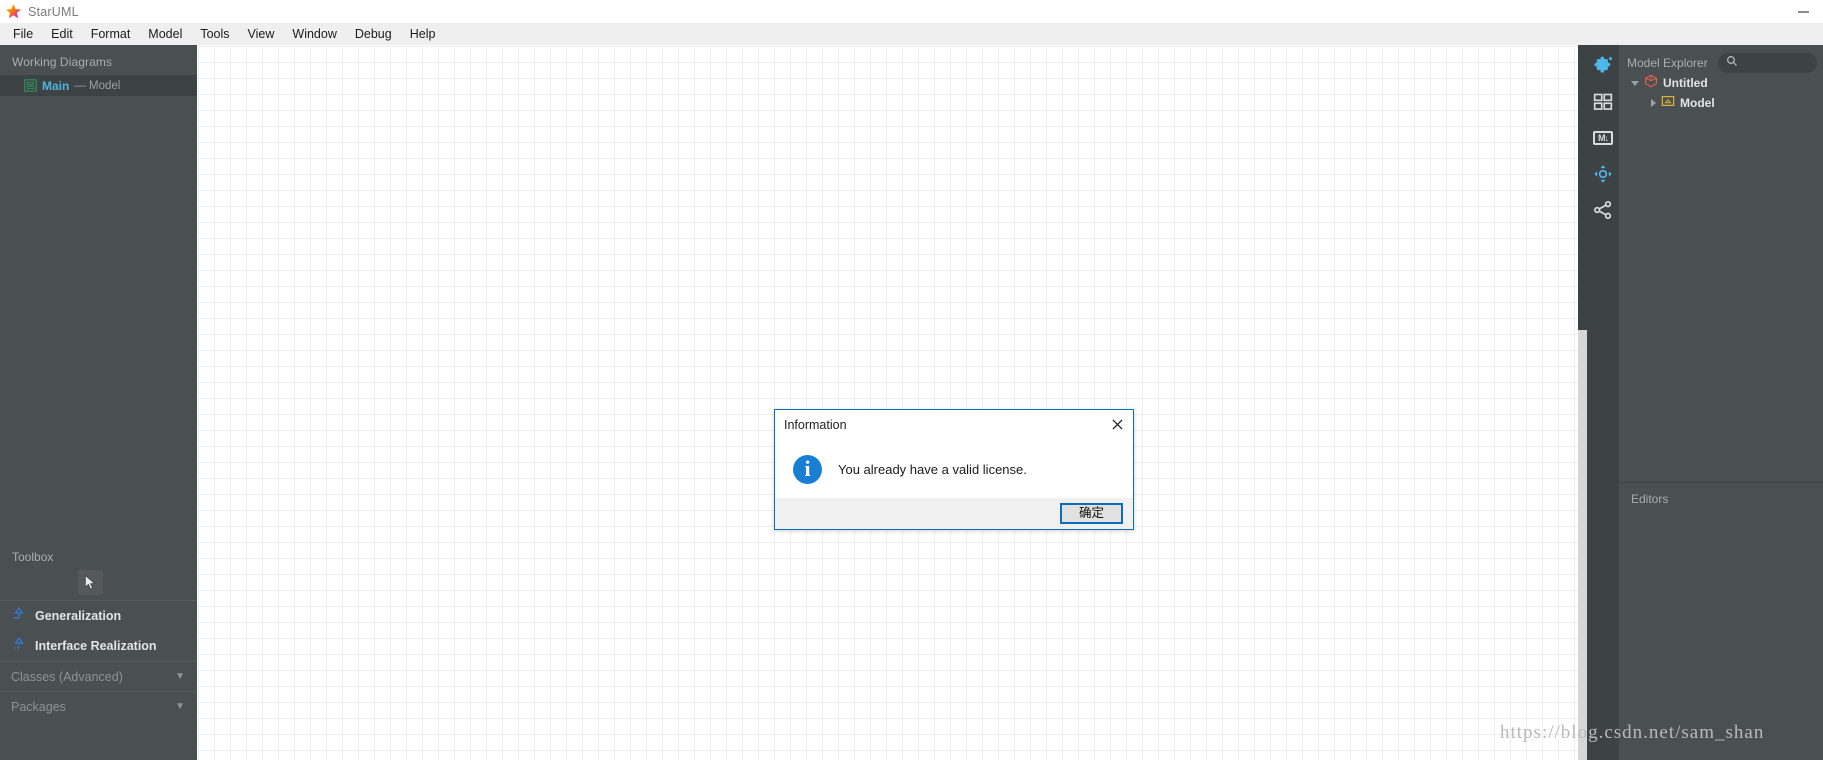 This screenshot has height=760, width=1823. What do you see at coordinates (1603, 174) in the screenshot?
I see `move-crosshair-icon` at bounding box center [1603, 174].